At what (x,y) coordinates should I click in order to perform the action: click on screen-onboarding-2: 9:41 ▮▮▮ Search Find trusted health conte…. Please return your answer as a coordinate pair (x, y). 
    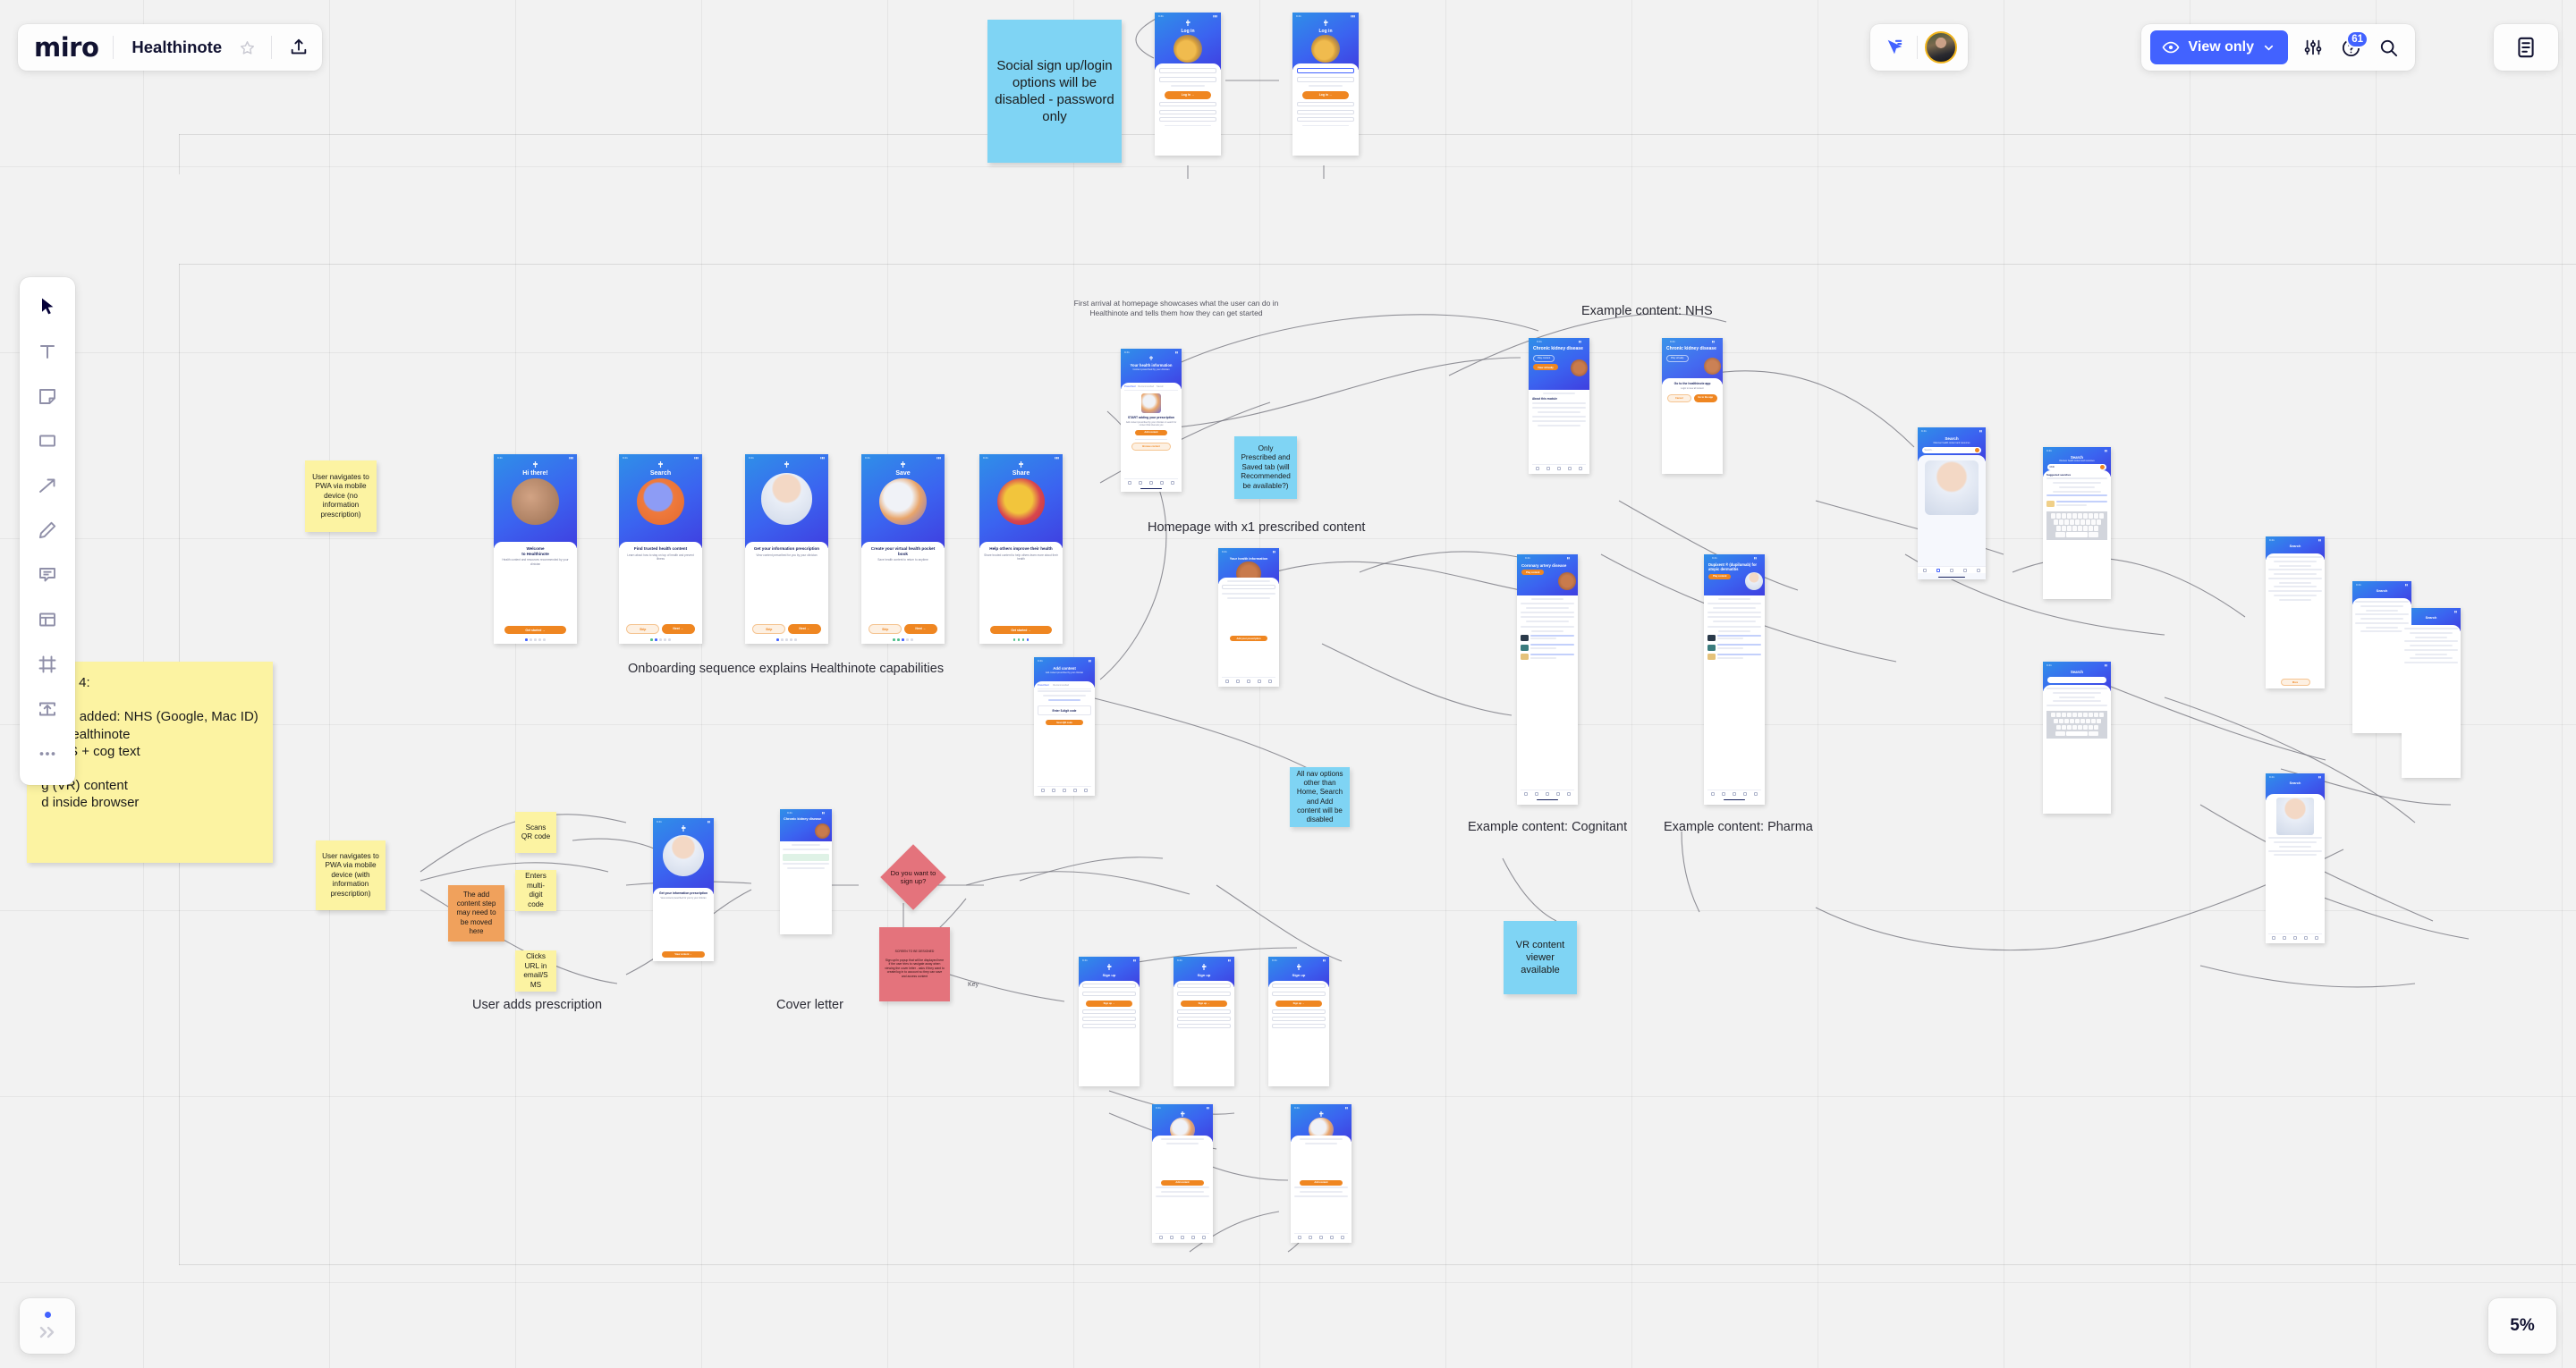
    Looking at the image, I should click on (660, 549).